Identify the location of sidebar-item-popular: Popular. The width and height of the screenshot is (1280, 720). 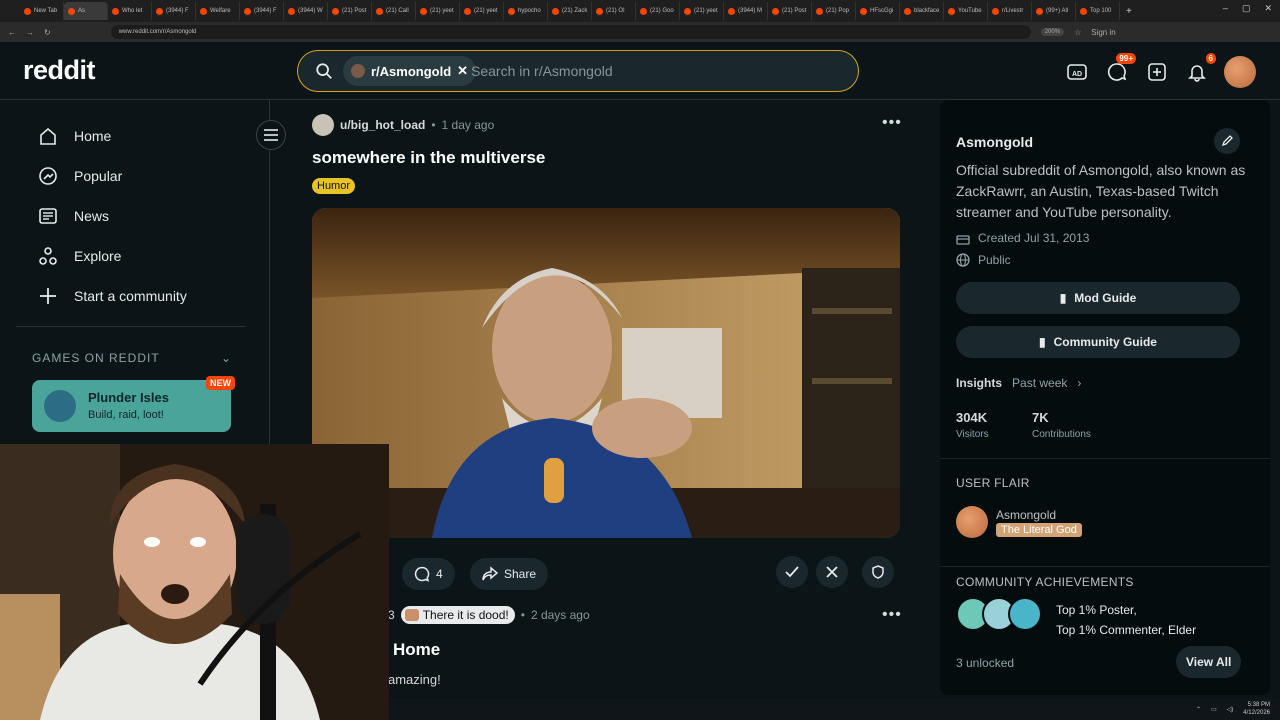
(80, 176).